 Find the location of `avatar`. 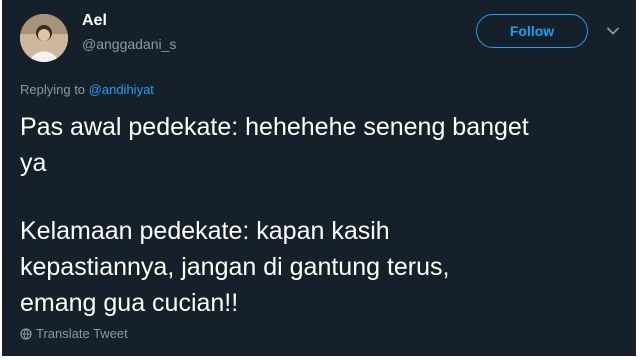

avatar is located at coordinates (44, 38).